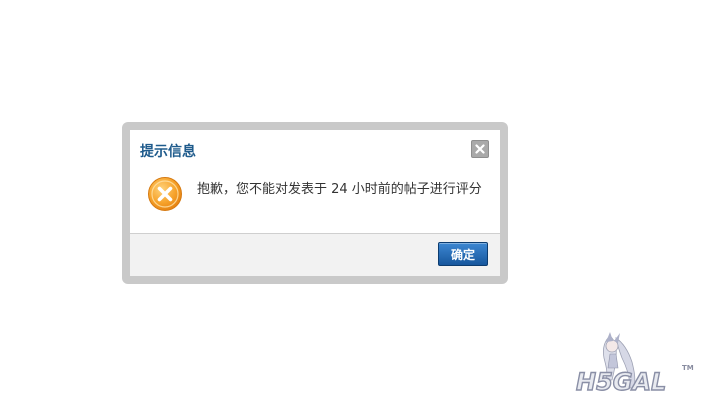 The height and width of the screenshot is (401, 704). What do you see at coordinates (339, 189) in the screenshot?
I see `dialog-message: 抱歉，您不能对发表于 24 小时前的帖子进行评分` at bounding box center [339, 189].